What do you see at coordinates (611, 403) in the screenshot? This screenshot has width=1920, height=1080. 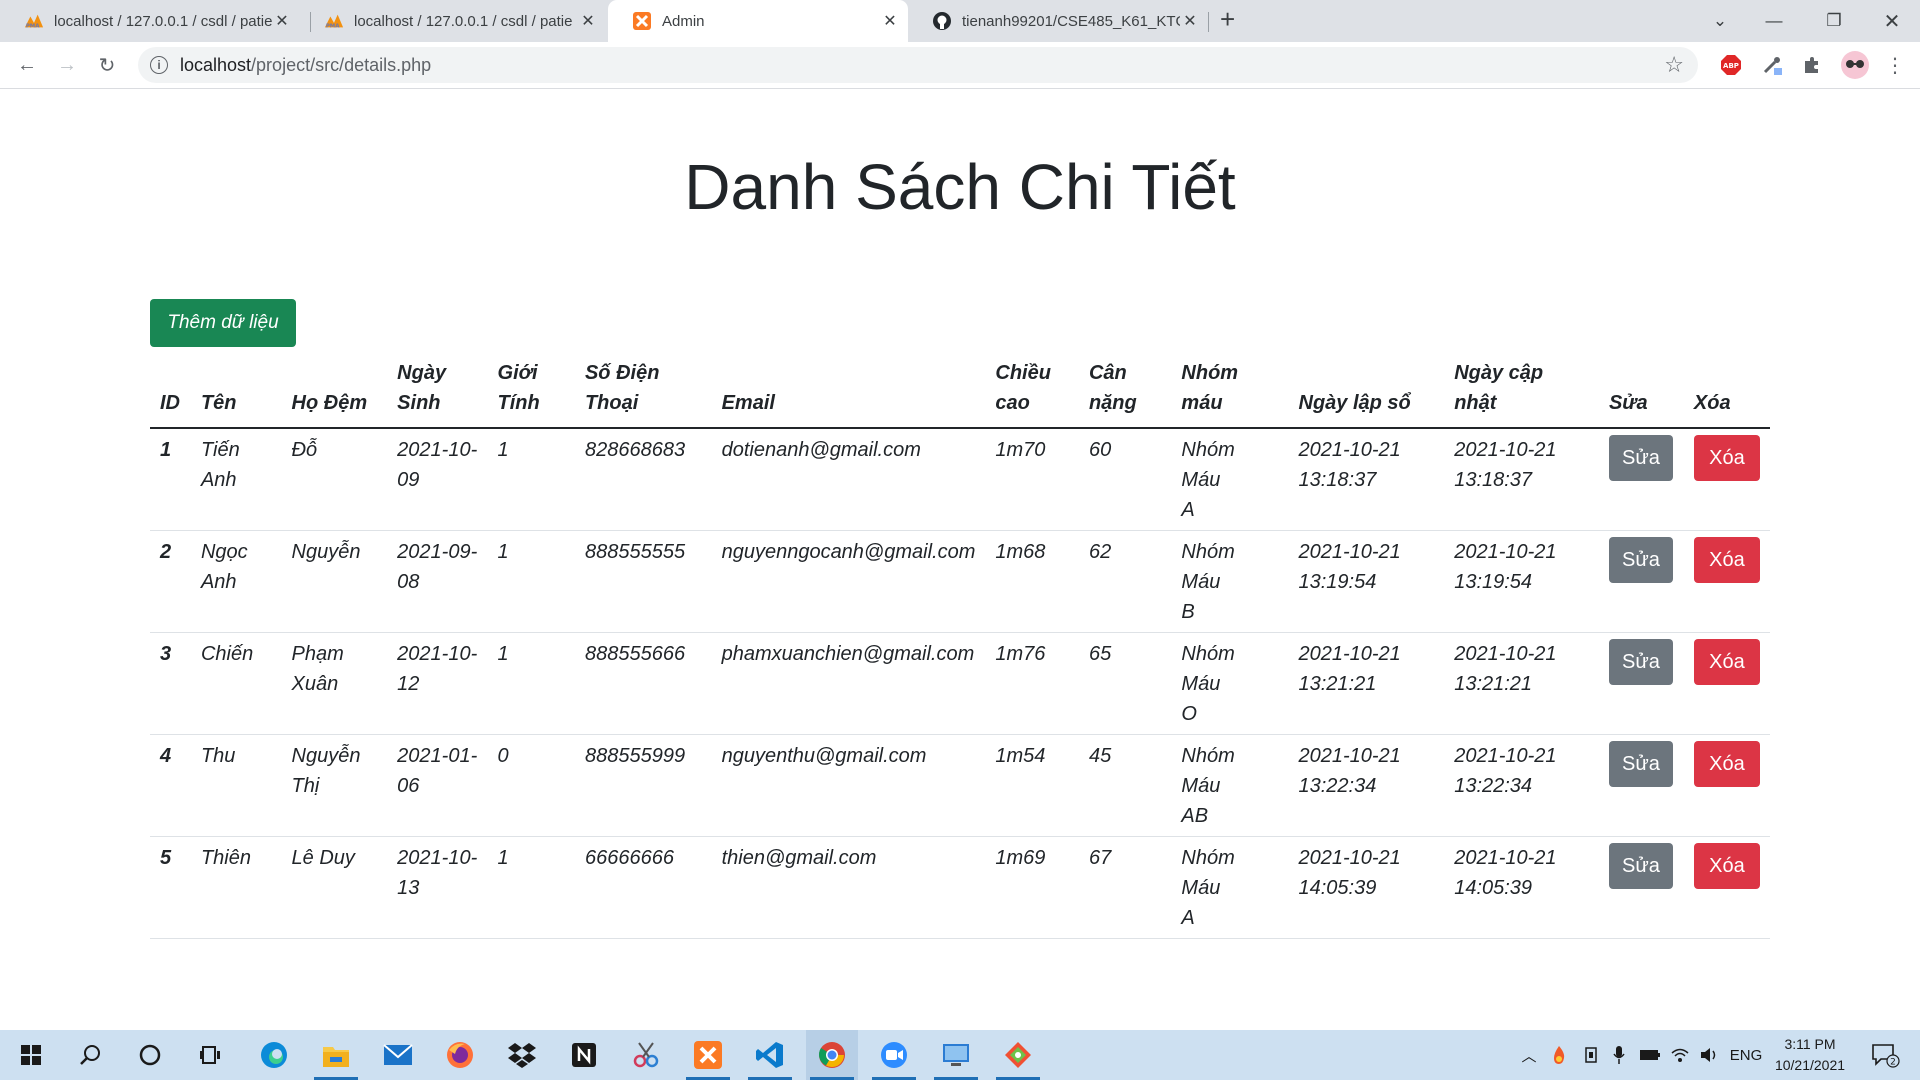 I see `column-header-label: Thoại` at bounding box center [611, 403].